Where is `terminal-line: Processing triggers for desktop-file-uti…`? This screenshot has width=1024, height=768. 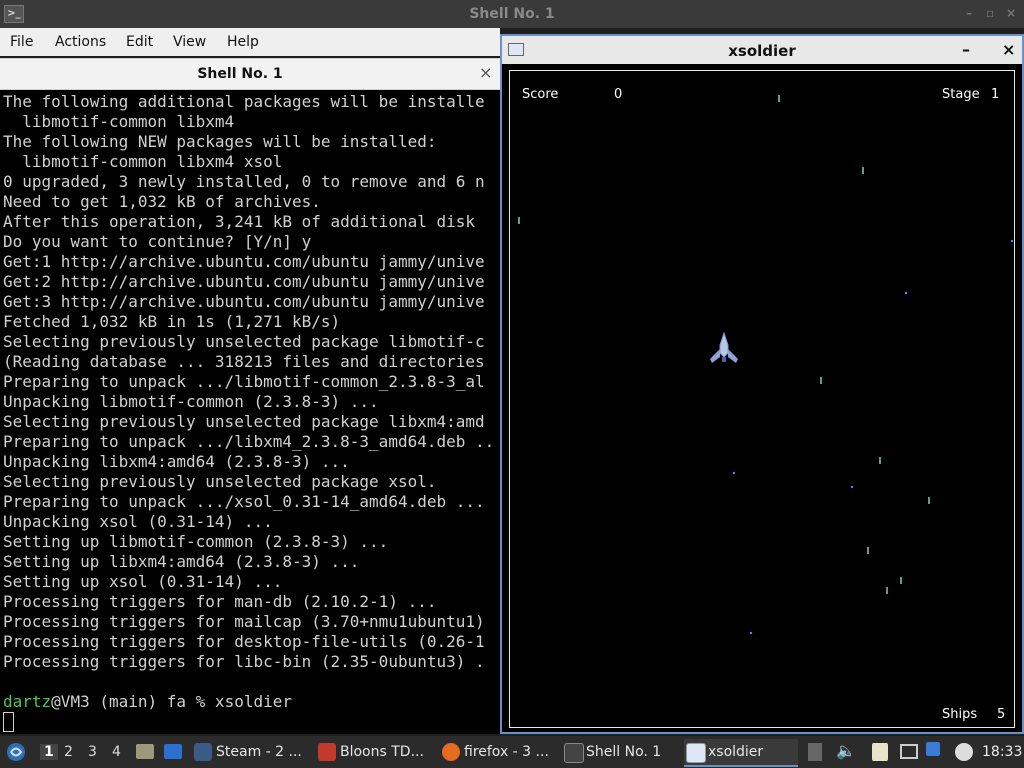
terminal-line: Processing triggers for desktop-file-uti… is located at coordinates (244, 641).